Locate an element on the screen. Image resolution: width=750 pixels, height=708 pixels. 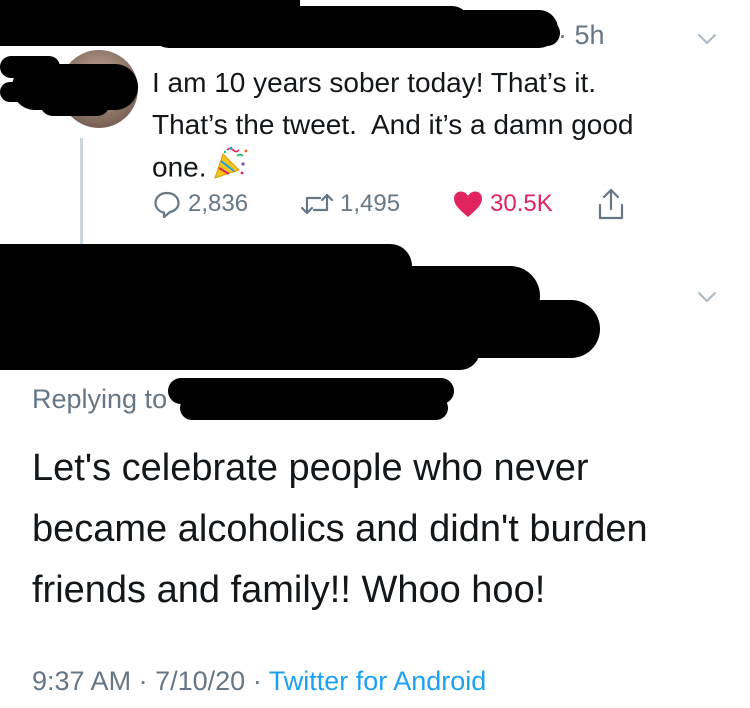
timestamp-value: 5h is located at coordinates (589, 35).